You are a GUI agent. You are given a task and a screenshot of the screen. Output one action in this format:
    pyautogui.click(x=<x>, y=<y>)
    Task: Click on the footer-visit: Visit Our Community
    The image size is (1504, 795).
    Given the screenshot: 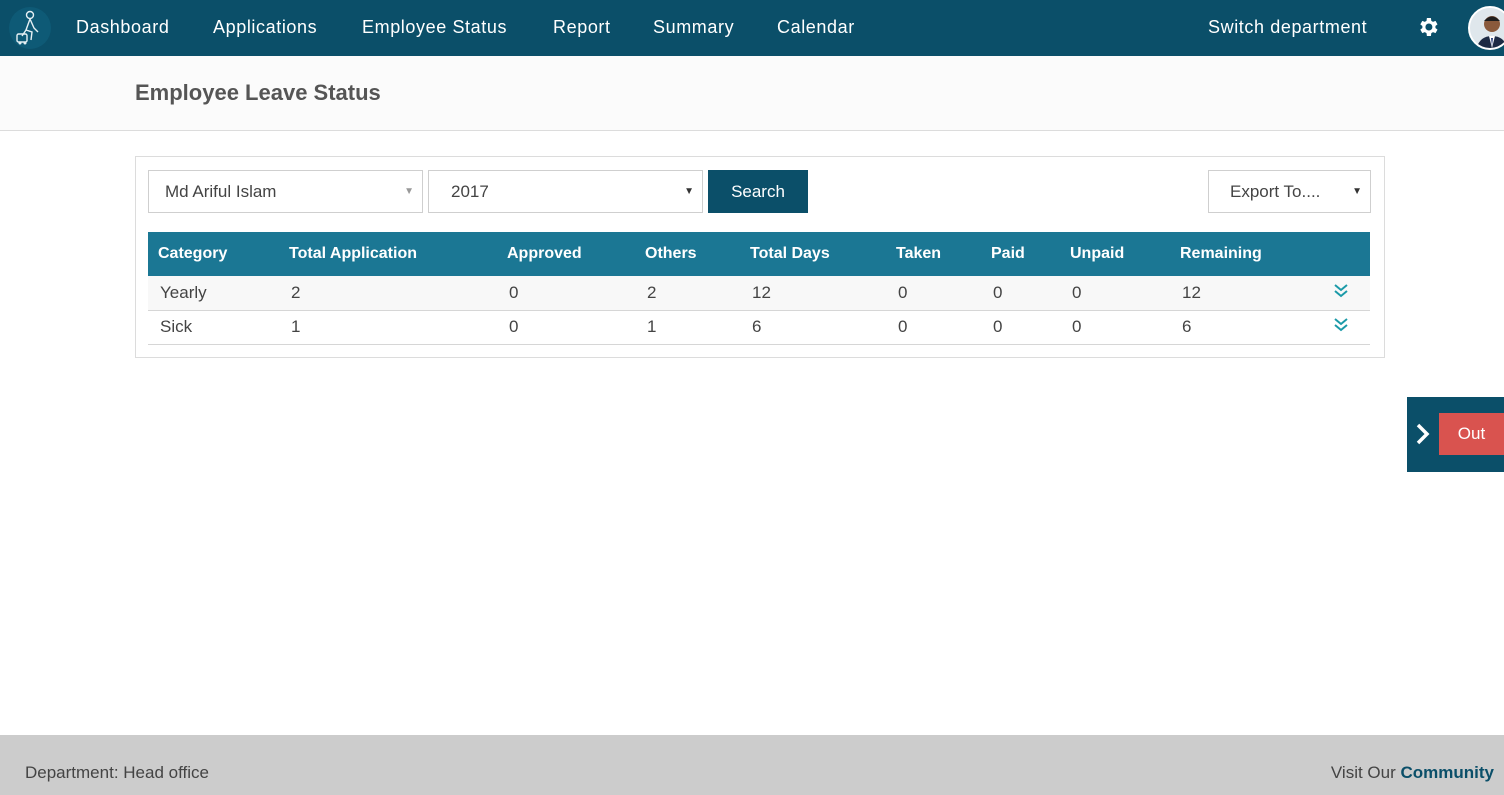 What is the action you would take?
    pyautogui.click(x=1412, y=773)
    